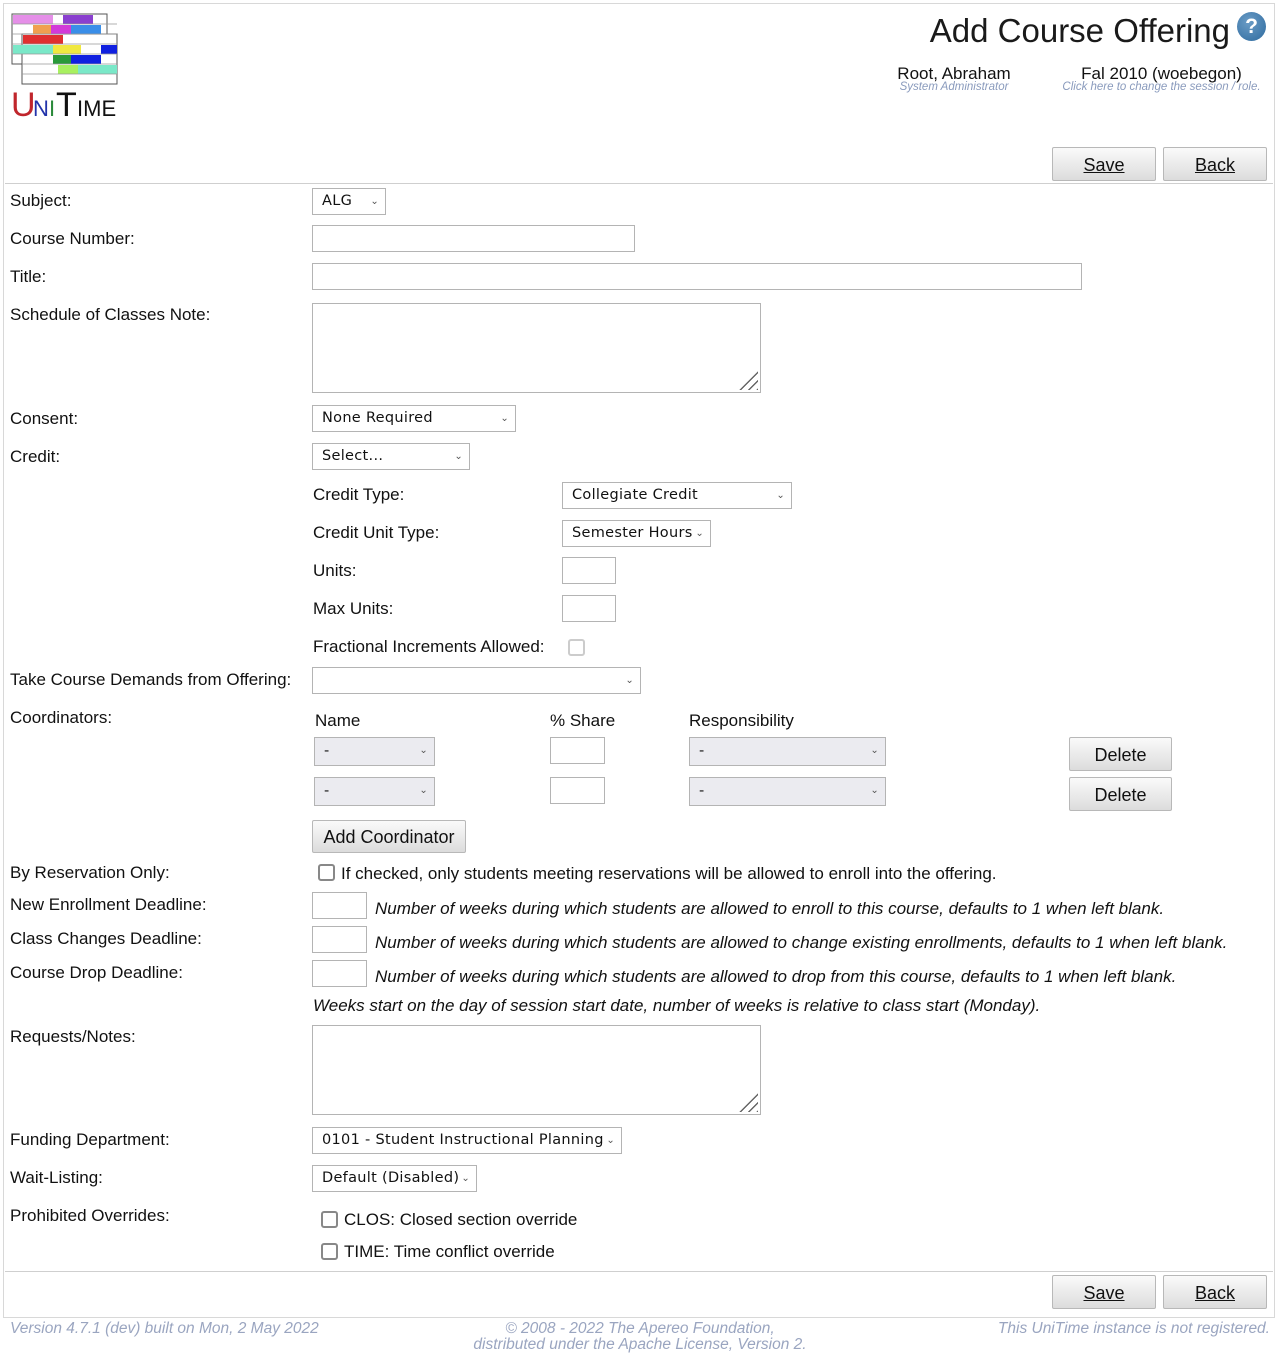 This screenshot has width=1280, height=1363. I want to click on save-button-top: Save, so click(1104, 164).